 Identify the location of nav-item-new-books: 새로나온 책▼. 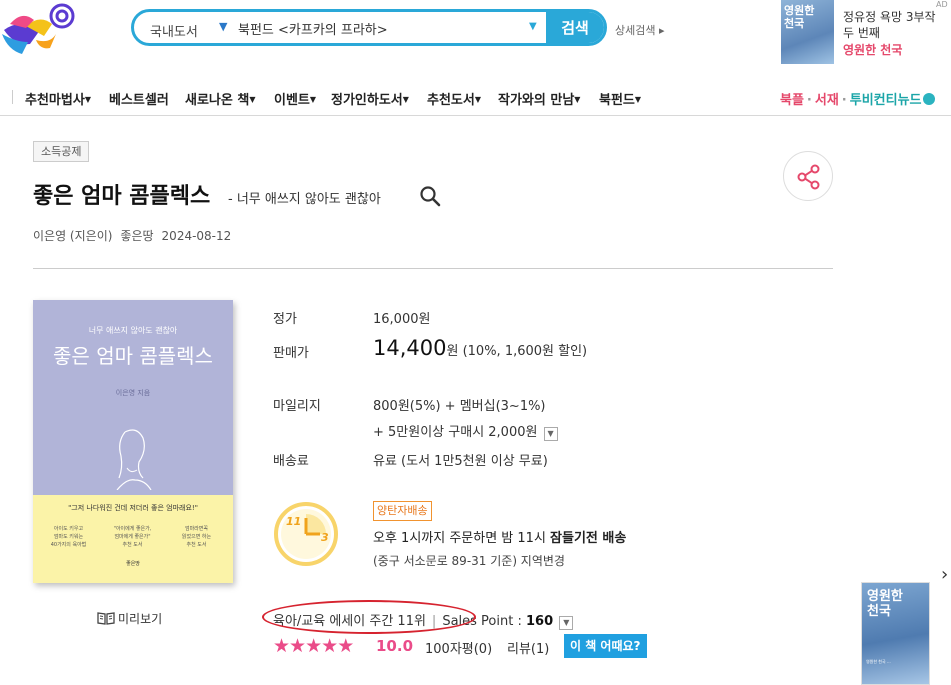
(220, 98).